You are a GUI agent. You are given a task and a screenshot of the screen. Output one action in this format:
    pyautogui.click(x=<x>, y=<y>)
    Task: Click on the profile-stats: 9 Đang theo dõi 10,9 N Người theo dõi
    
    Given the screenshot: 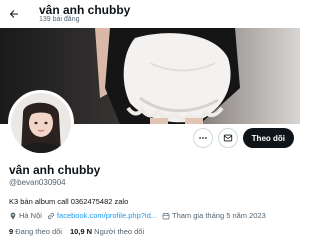 What is the action you would take?
    pyautogui.click(x=80, y=231)
    